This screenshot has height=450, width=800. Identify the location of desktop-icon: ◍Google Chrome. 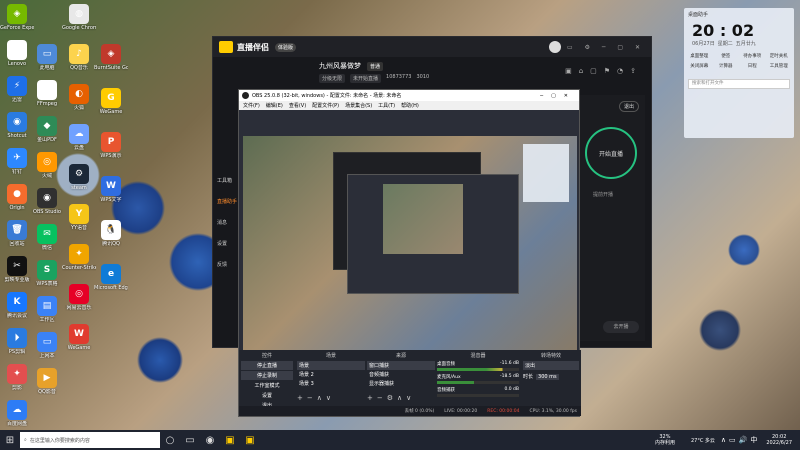
(79, 17).